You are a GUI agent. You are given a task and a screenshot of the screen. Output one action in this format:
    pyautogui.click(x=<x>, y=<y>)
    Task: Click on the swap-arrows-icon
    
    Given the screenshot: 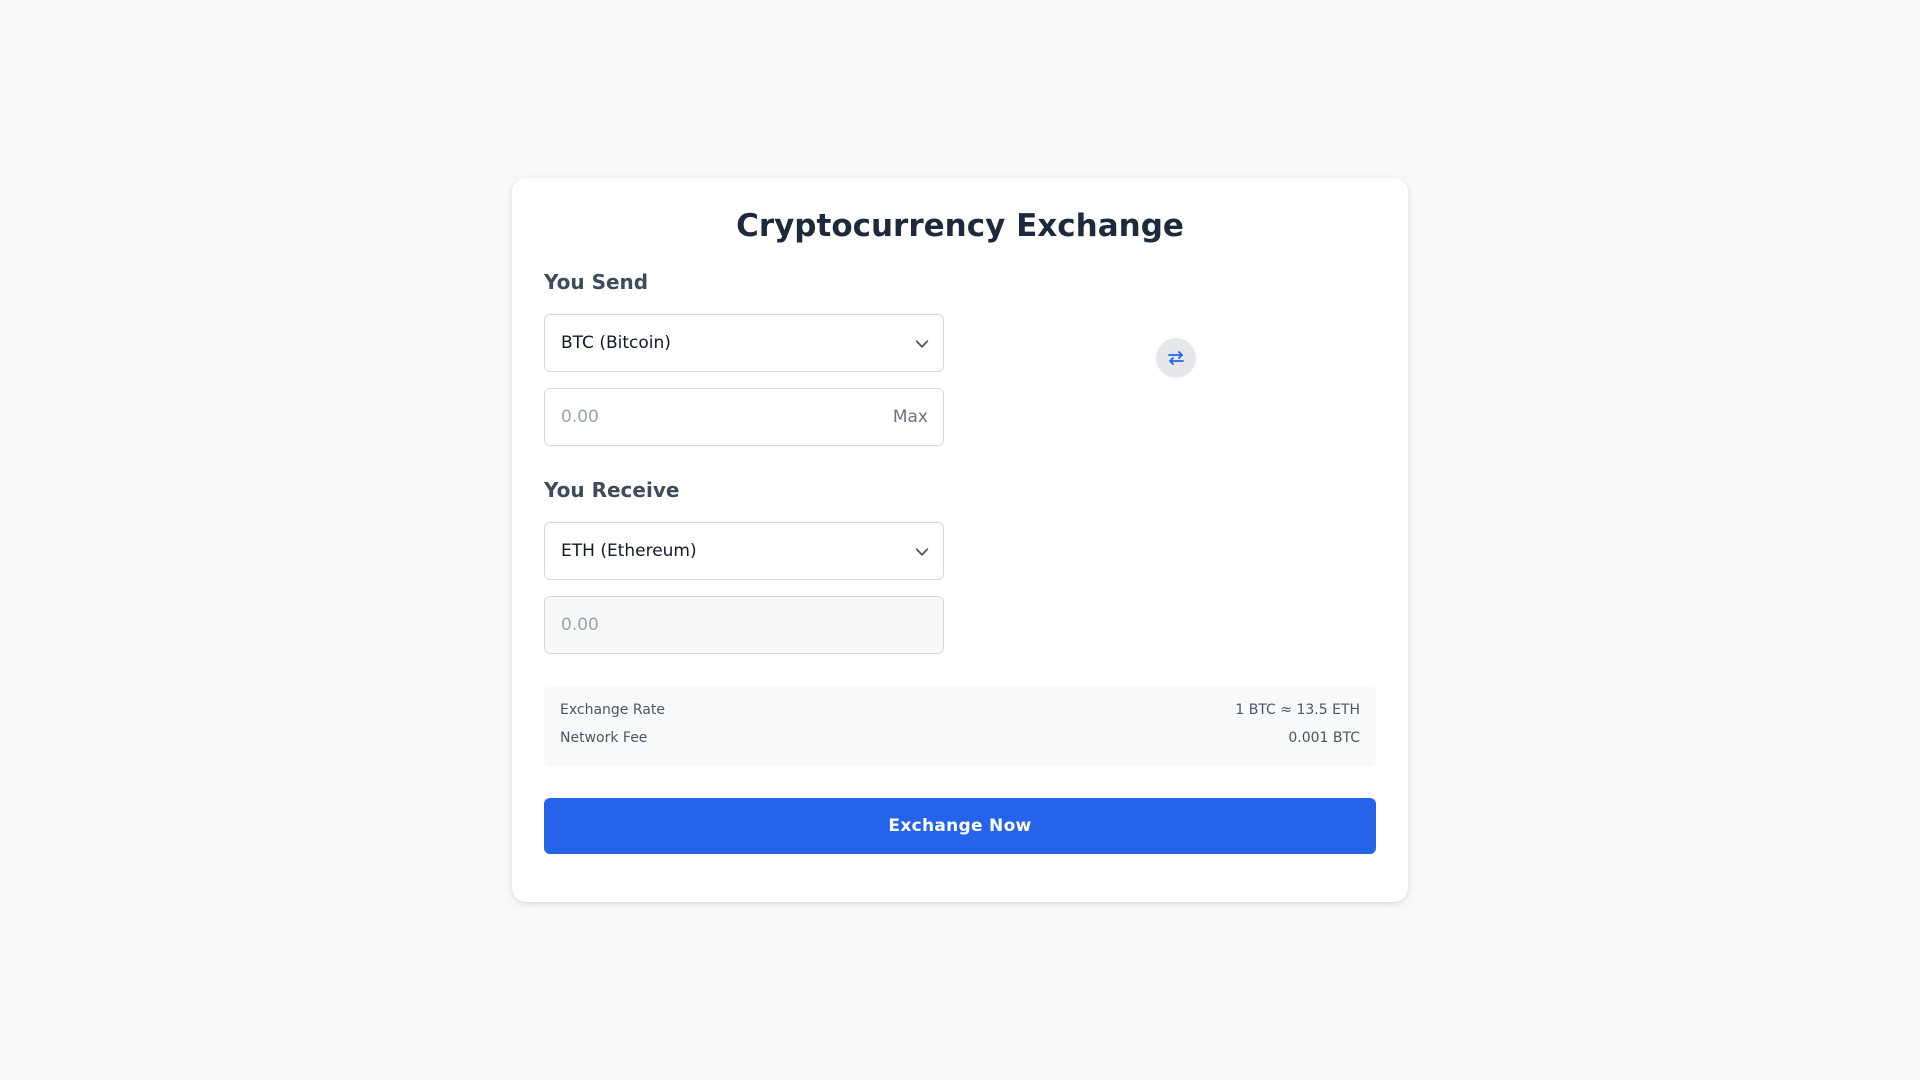 What is the action you would take?
    pyautogui.click(x=1176, y=358)
    